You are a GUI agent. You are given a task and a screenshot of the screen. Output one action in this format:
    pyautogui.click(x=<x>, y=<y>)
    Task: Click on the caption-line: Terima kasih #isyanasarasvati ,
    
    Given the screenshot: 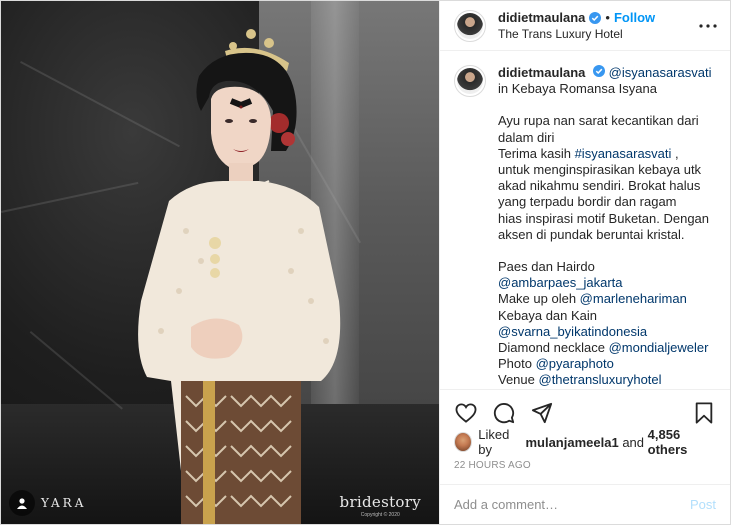 What is the action you would take?
    pyautogui.click(x=588, y=153)
    